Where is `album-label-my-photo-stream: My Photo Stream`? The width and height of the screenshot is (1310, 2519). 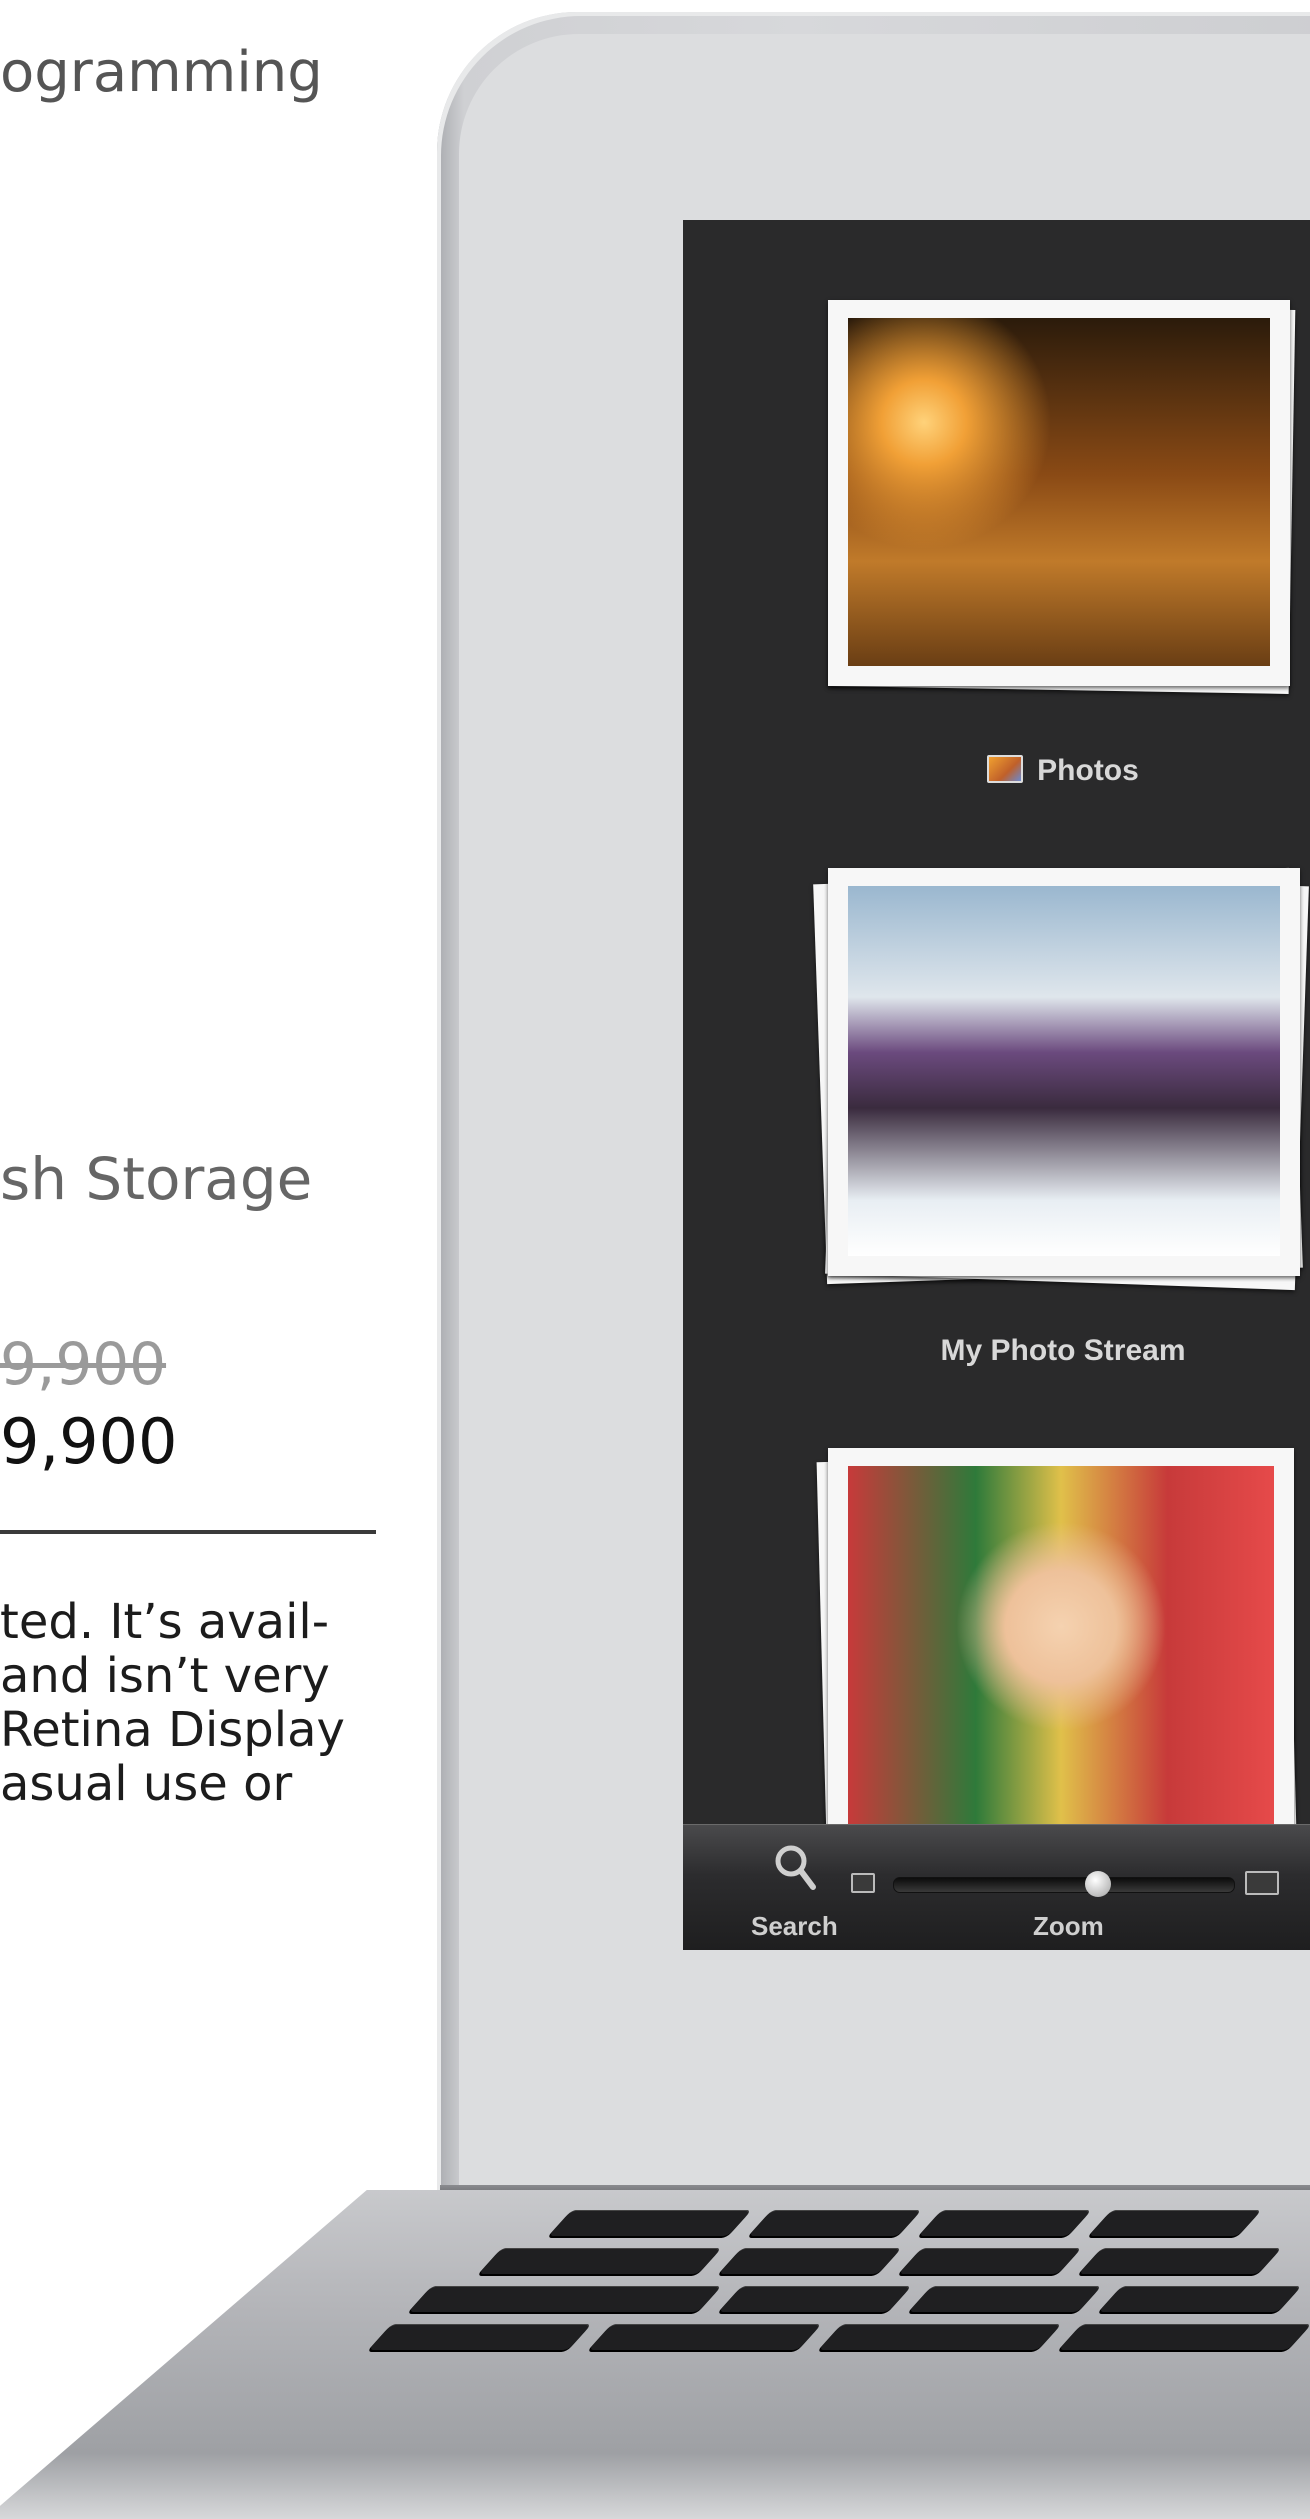 album-label-my-photo-stream: My Photo Stream is located at coordinates (1063, 1351).